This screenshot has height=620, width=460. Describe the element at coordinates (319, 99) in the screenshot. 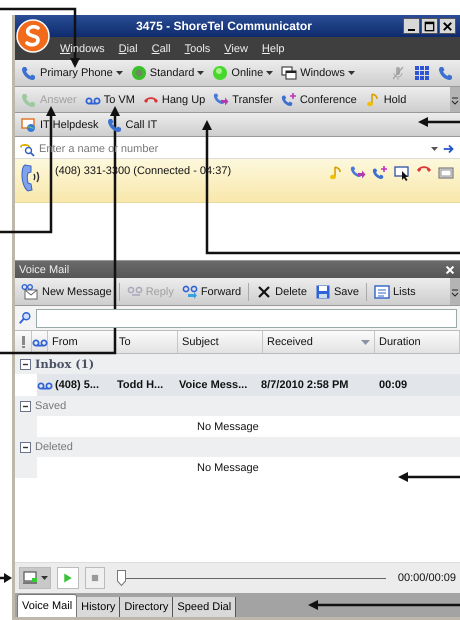

I see `conference-button: Conference` at that location.